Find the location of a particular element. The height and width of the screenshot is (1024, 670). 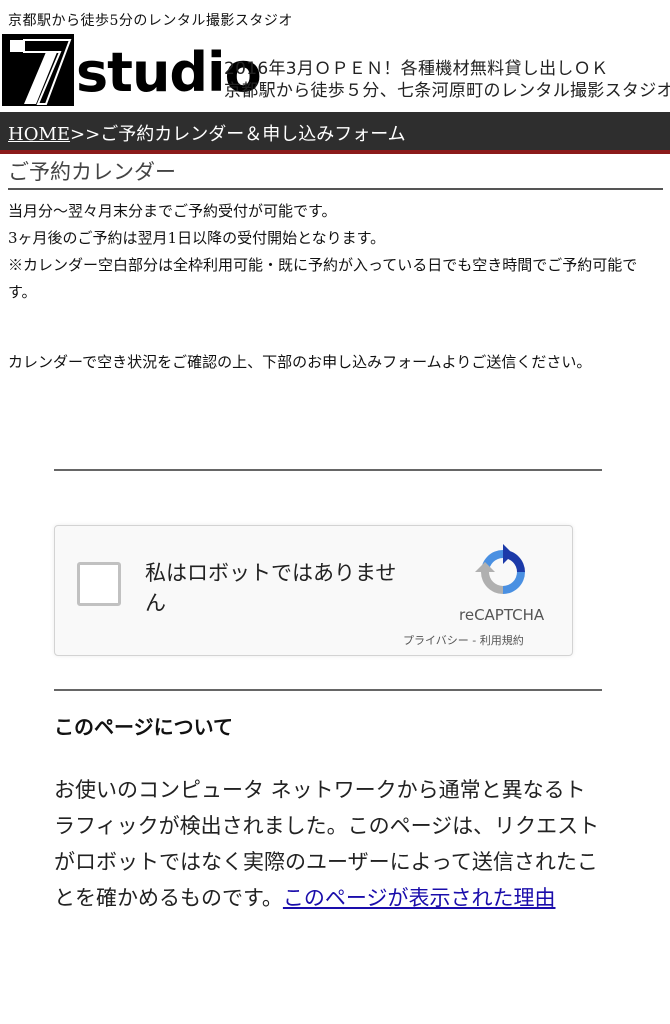

site-logo: studio is located at coordinates (132, 70).